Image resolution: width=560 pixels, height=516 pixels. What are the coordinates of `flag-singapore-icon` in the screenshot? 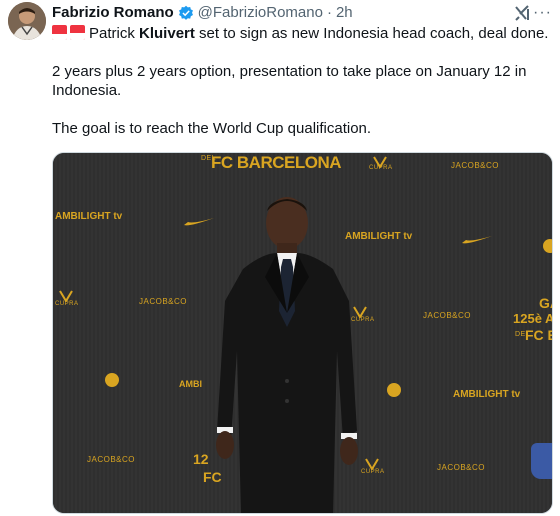 It's located at (59, 32).